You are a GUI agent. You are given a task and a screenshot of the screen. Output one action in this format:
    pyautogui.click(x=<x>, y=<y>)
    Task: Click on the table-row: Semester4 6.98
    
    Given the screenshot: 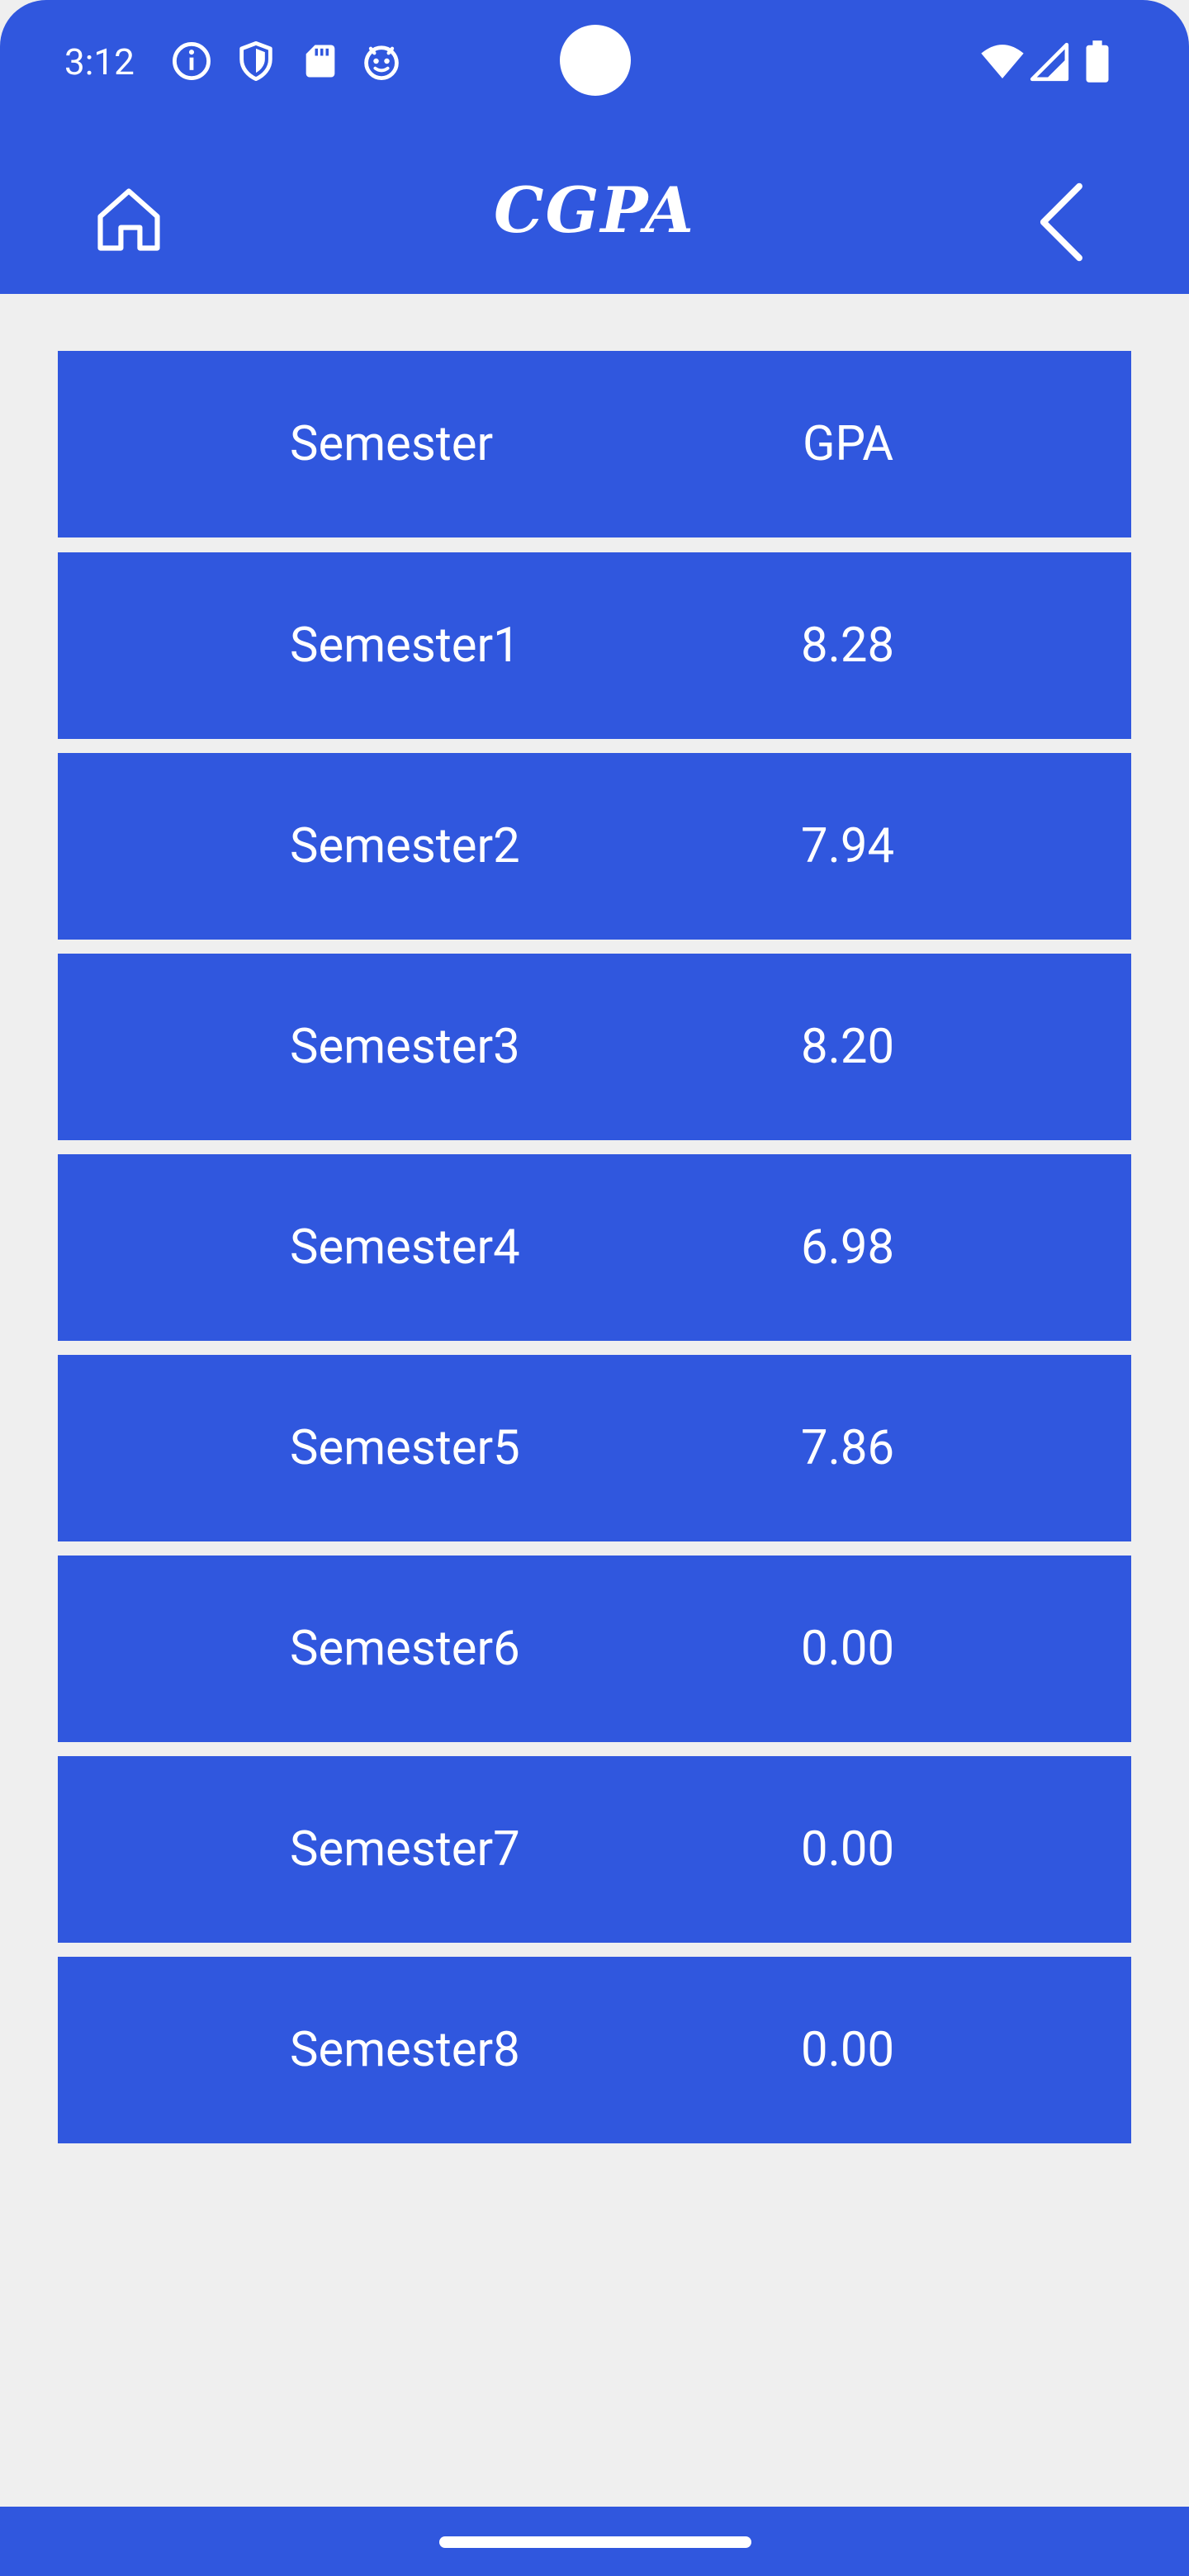 What is the action you would take?
    pyautogui.click(x=594, y=1247)
    